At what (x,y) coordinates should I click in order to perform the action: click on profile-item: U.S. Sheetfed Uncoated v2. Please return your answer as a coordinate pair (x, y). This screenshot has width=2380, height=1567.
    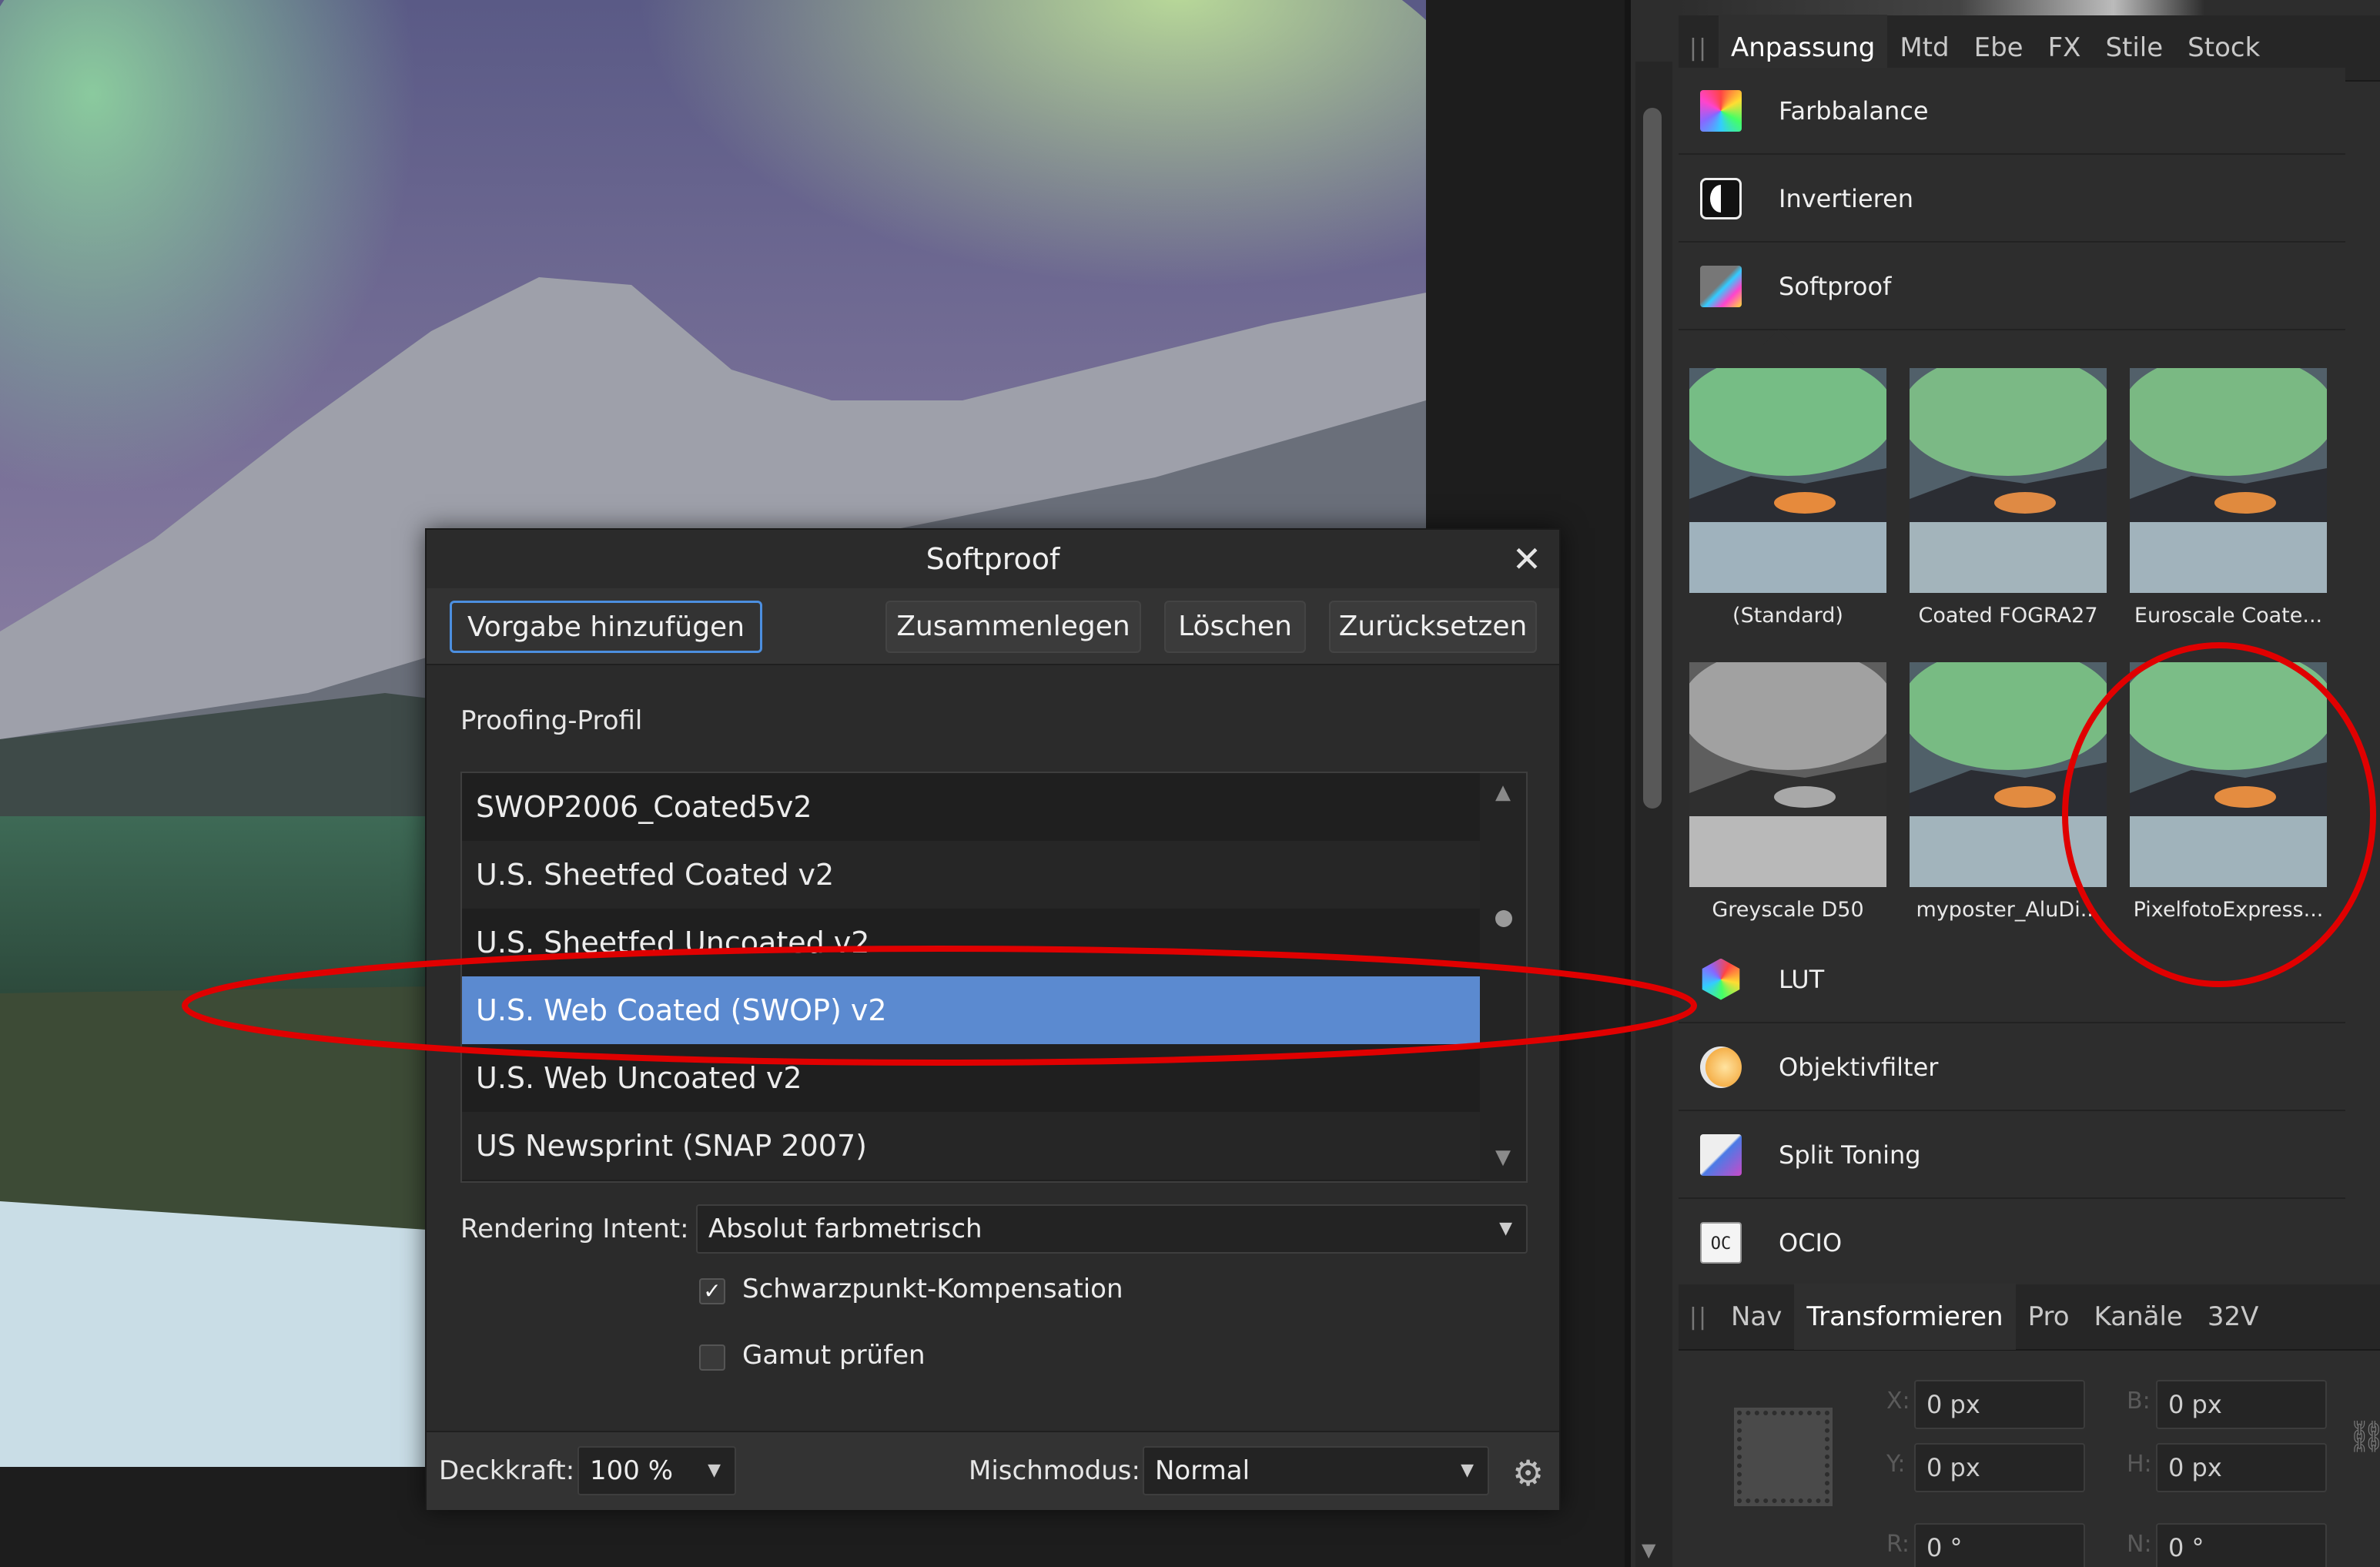
    Looking at the image, I should click on (972, 942).